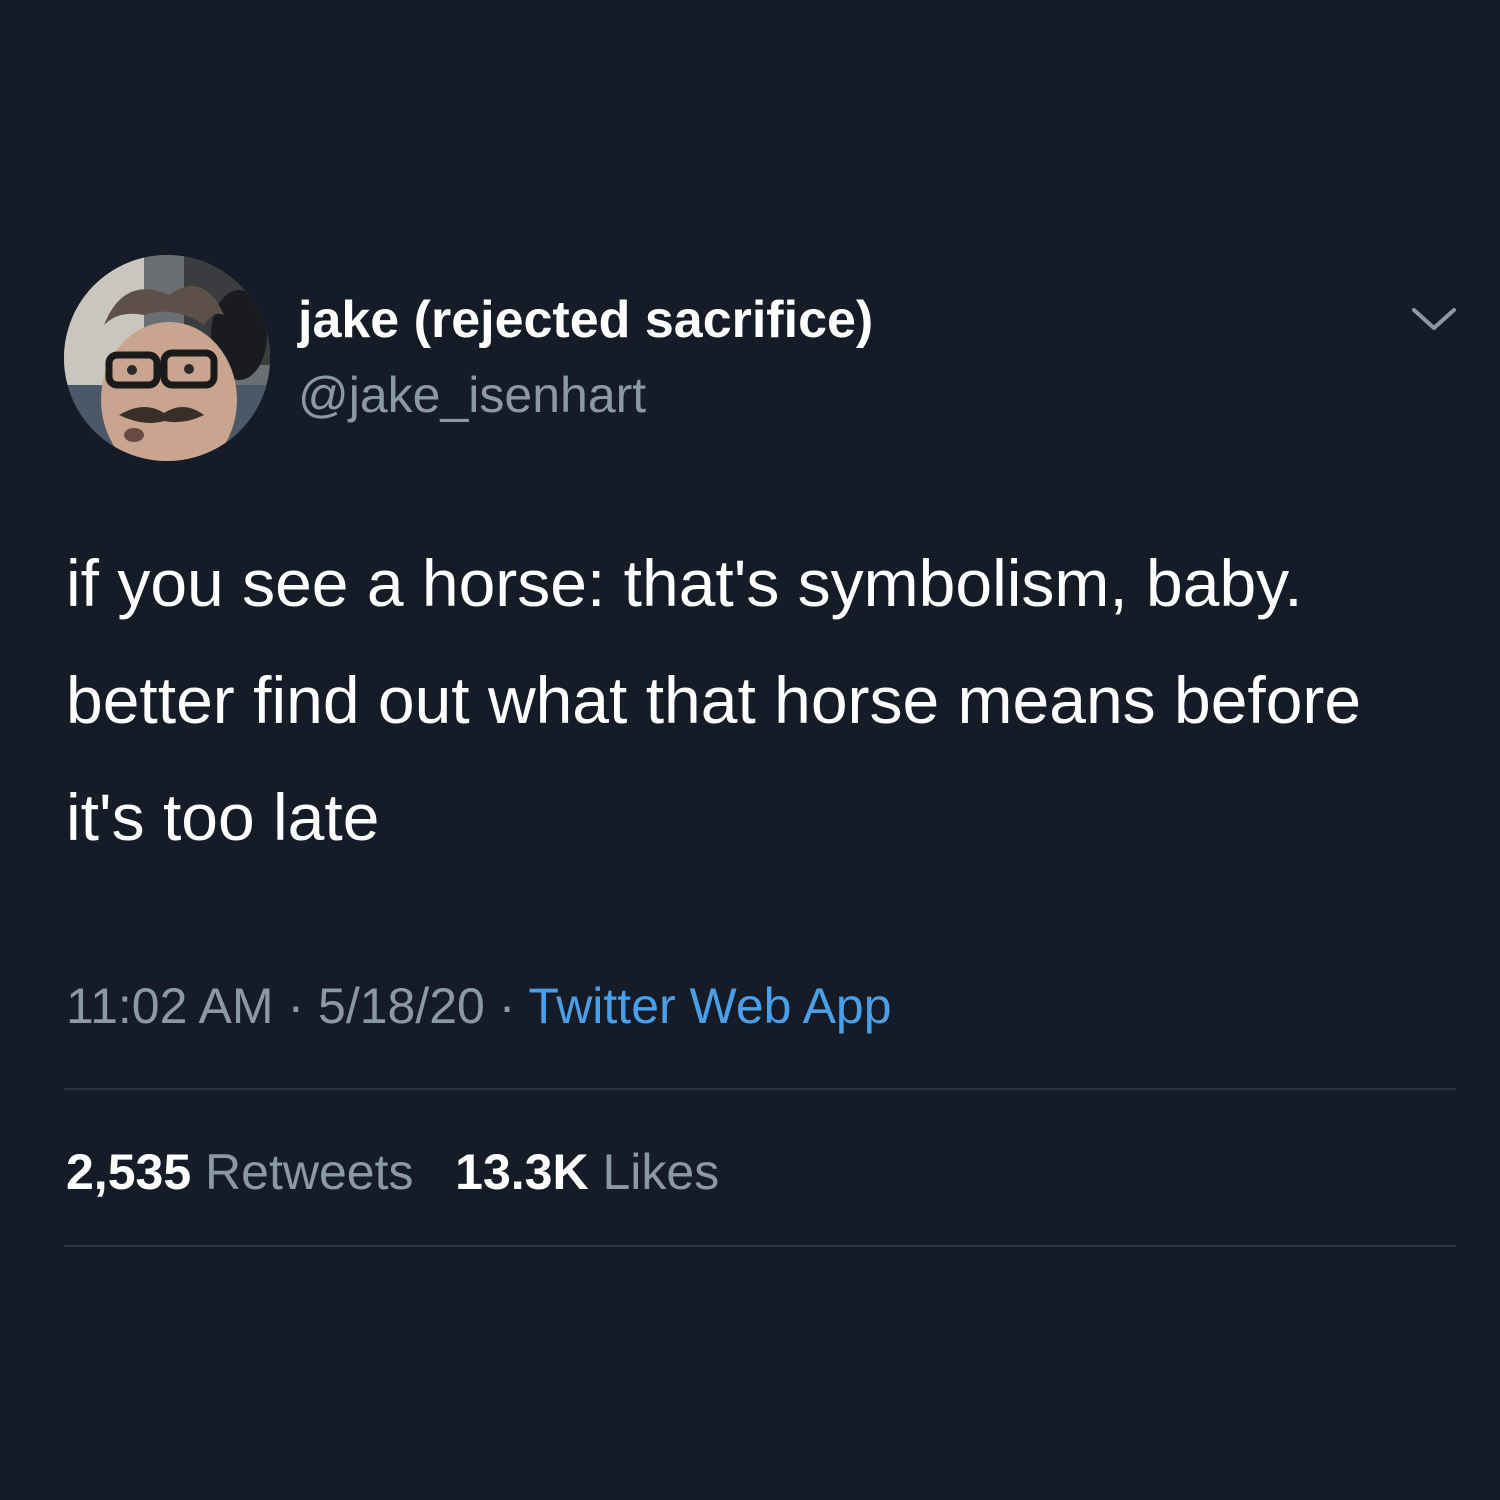  Describe the element at coordinates (170, 1006) in the screenshot. I see `tweet-time: 11:02 AM` at that location.